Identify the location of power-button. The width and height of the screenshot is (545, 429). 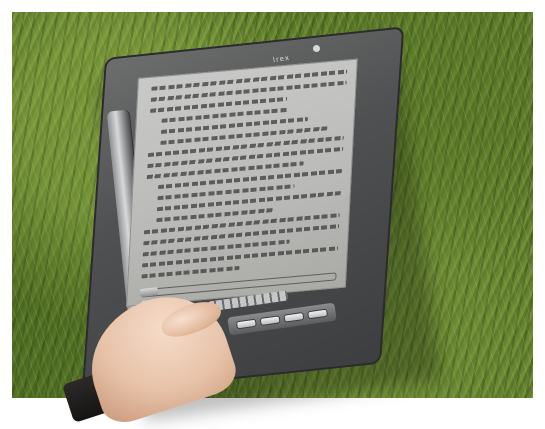
(316, 48).